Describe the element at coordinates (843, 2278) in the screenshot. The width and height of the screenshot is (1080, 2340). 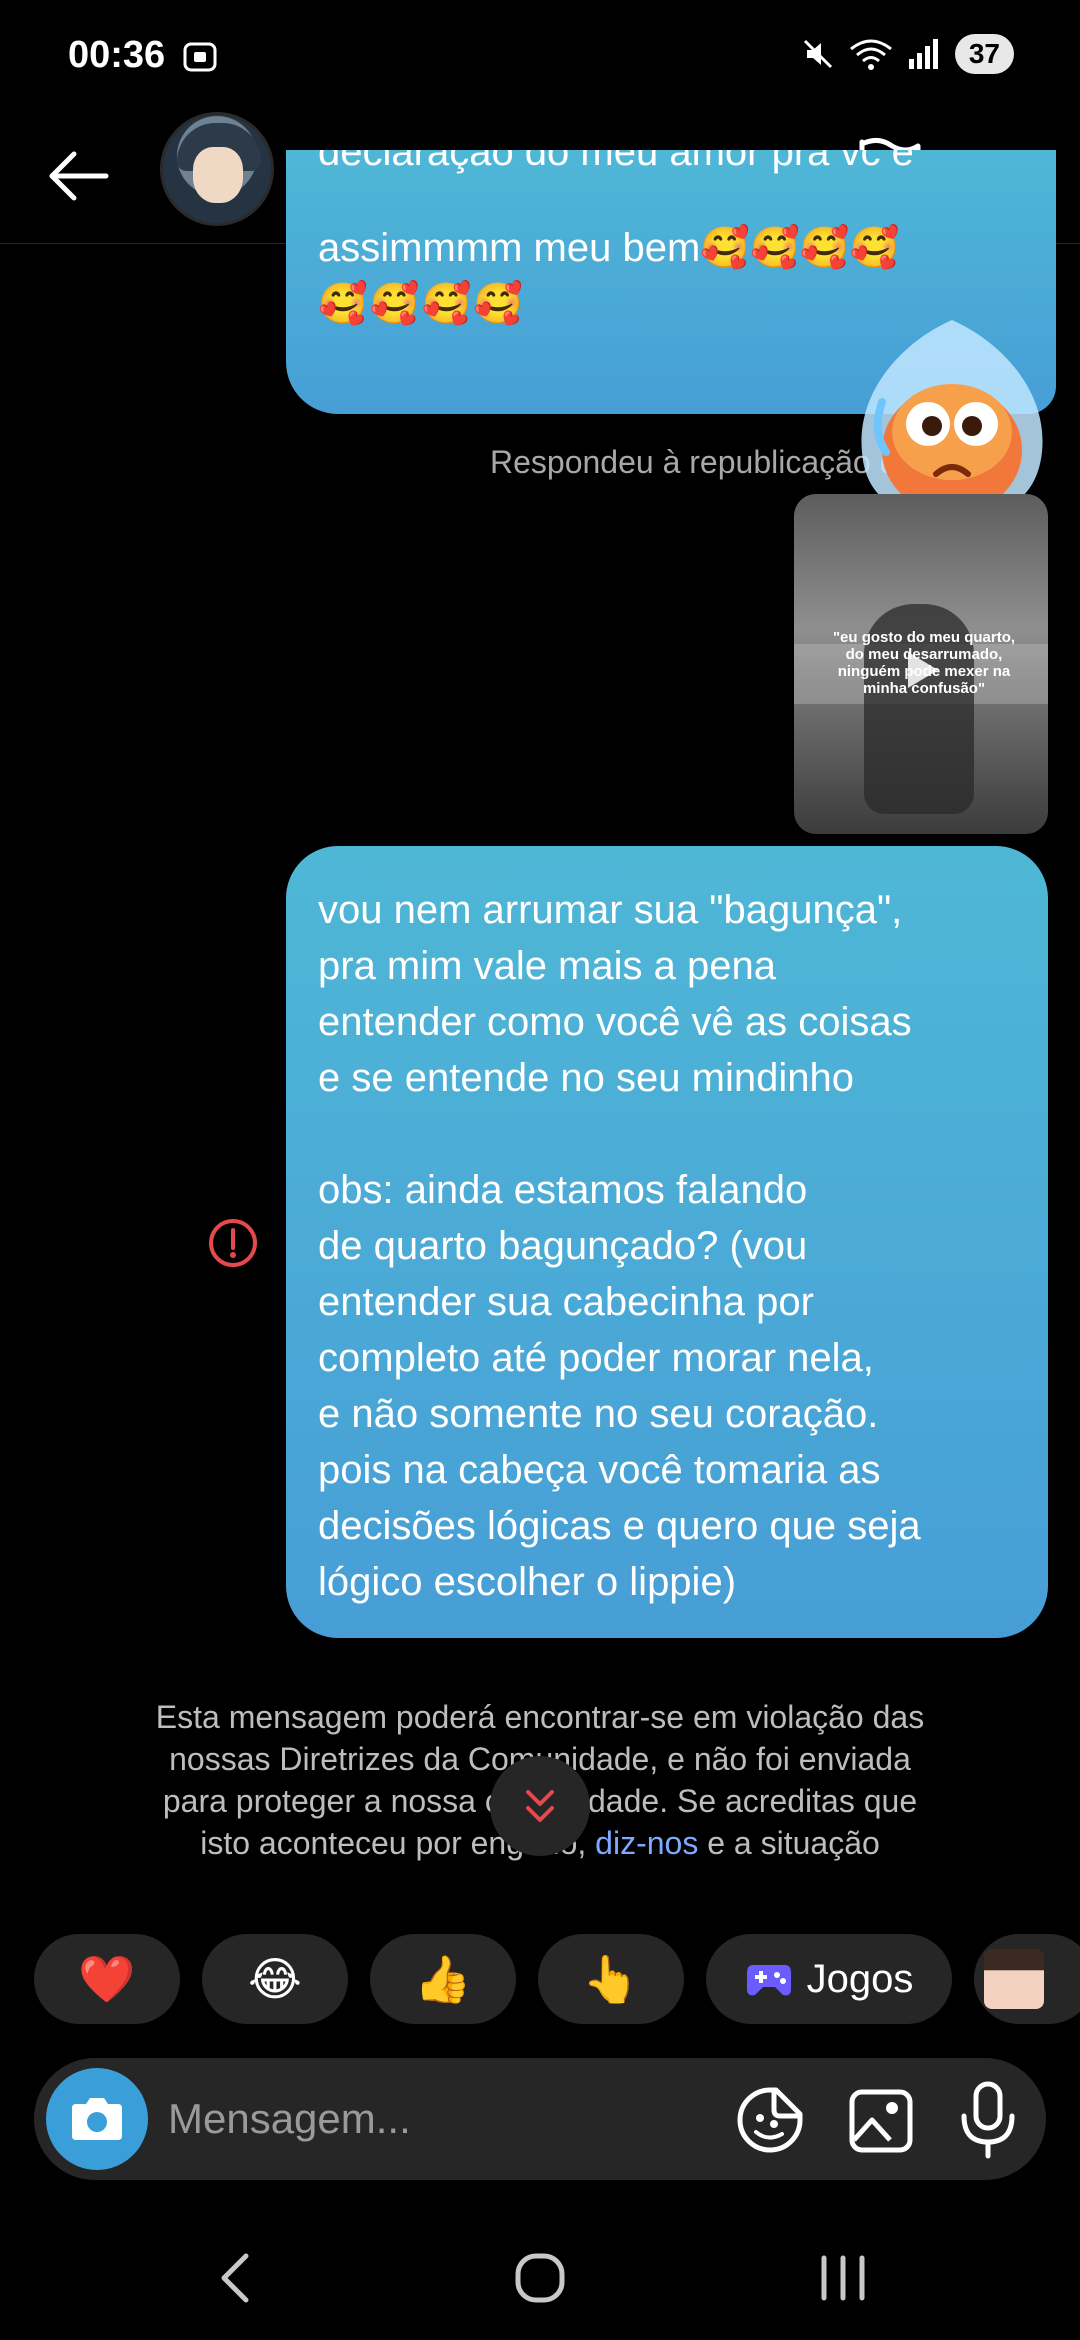
I see `nav-recents-icon` at that location.